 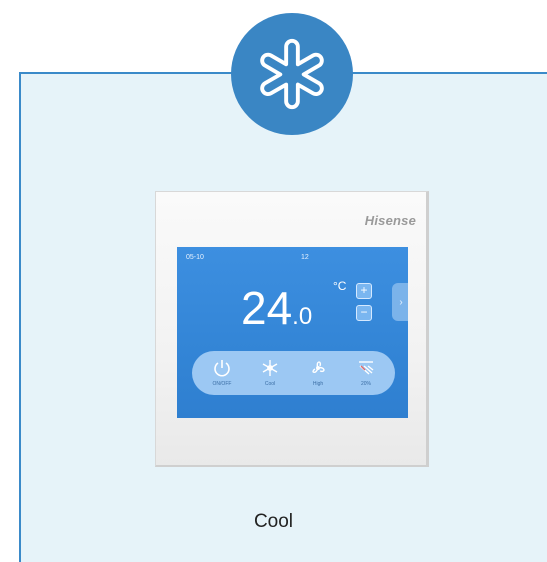 What do you see at coordinates (364, 313) in the screenshot?
I see `temp-down-button: −` at bounding box center [364, 313].